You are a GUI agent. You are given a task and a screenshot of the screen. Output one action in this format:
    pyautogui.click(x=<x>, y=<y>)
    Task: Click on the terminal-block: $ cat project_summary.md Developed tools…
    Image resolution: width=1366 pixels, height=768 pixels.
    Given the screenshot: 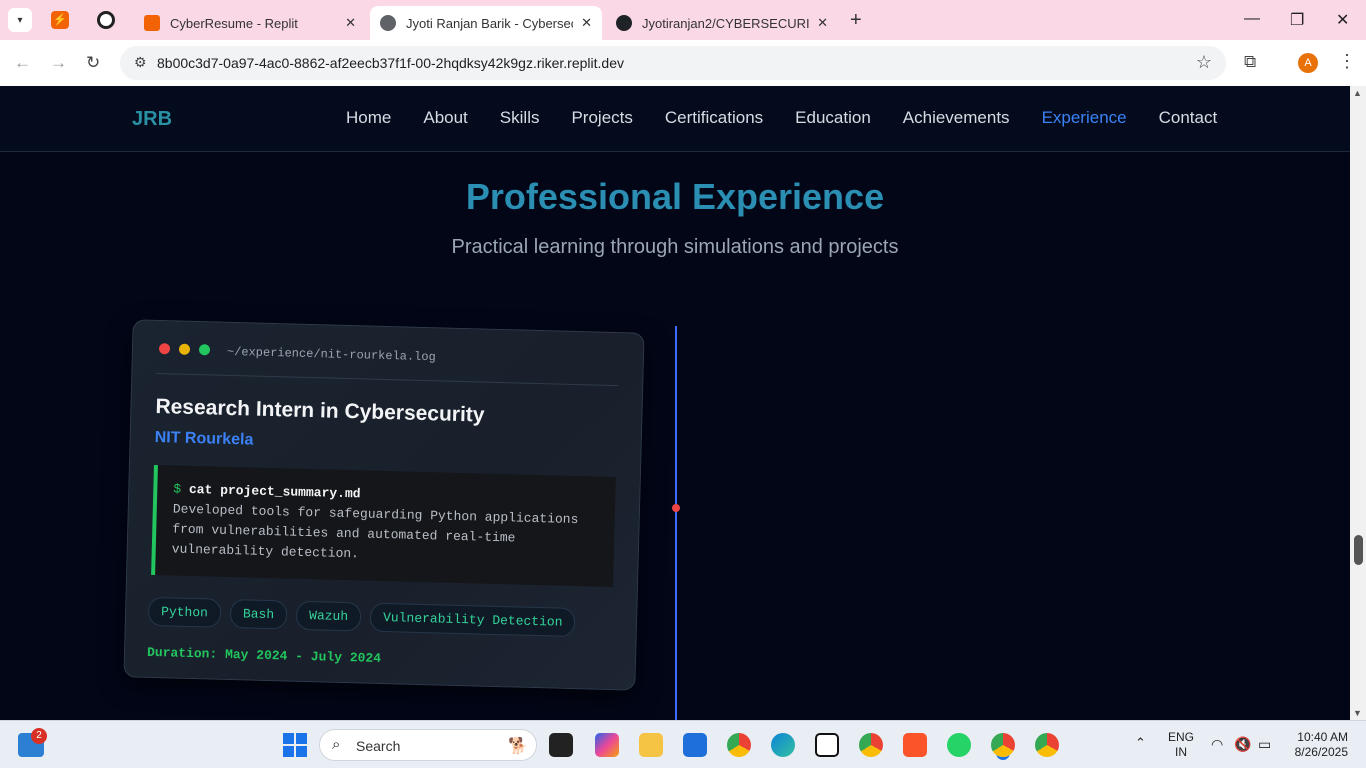 What is the action you would take?
    pyautogui.click(x=383, y=526)
    